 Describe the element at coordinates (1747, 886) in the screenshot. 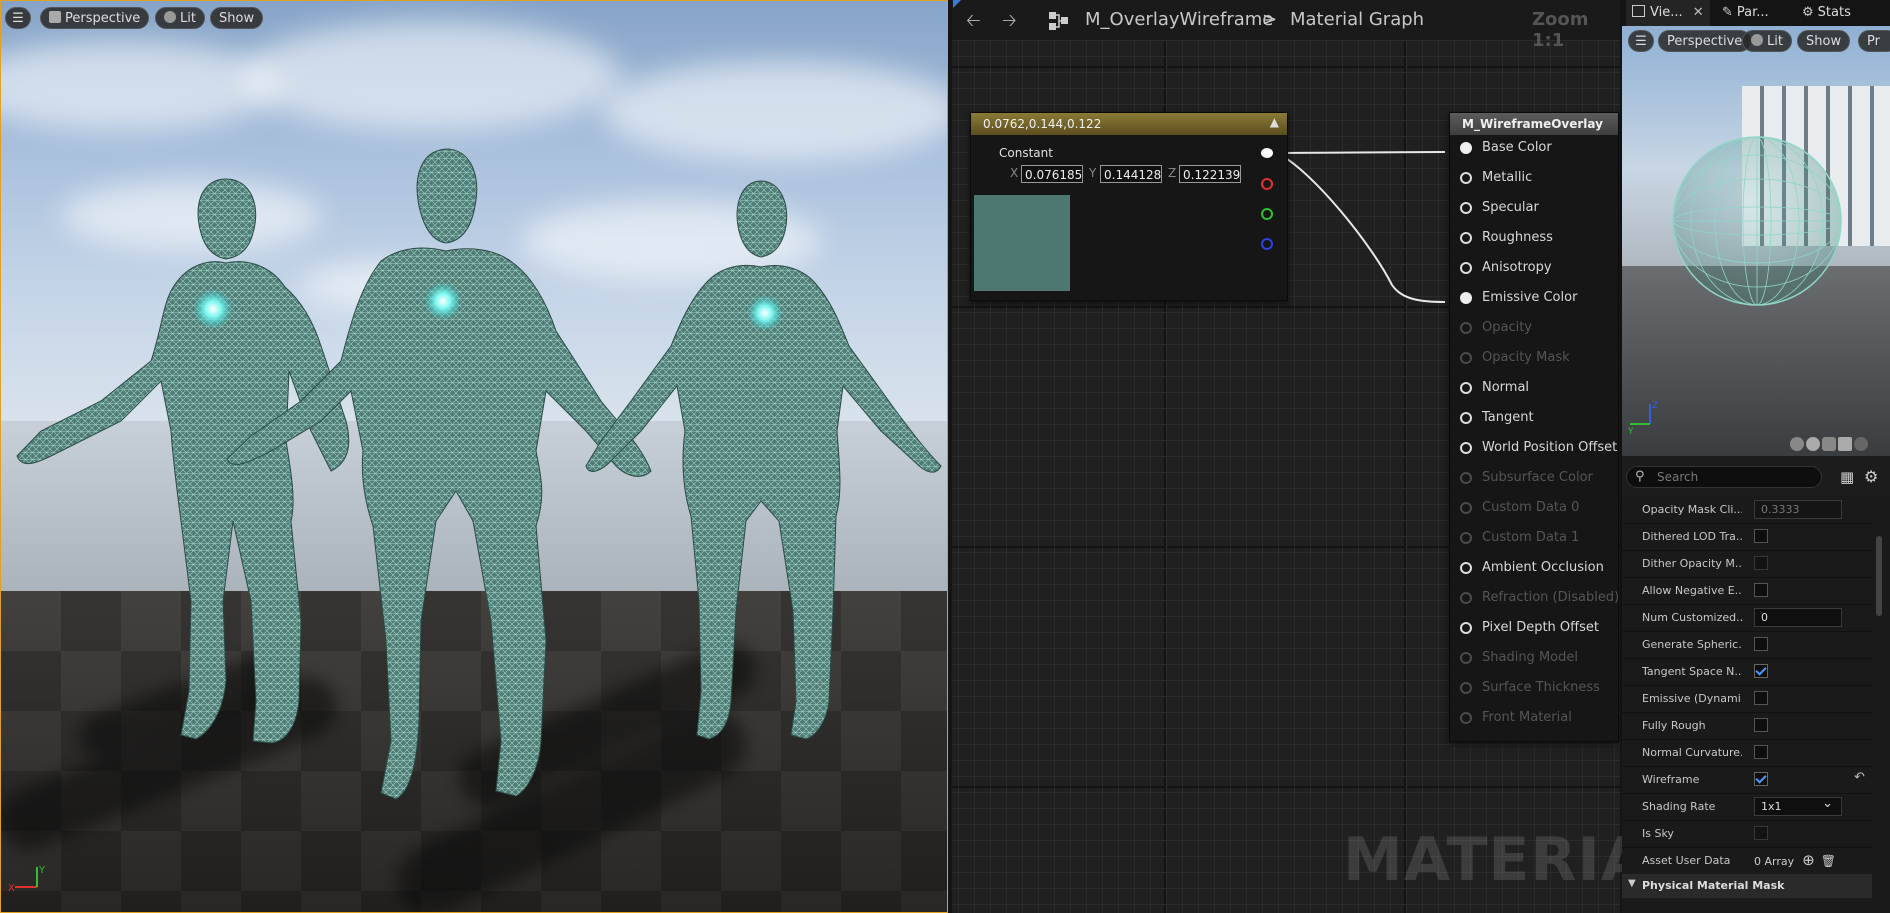

I see `section-header-physical-material-mask: ▼ Physical Material Mask` at that location.